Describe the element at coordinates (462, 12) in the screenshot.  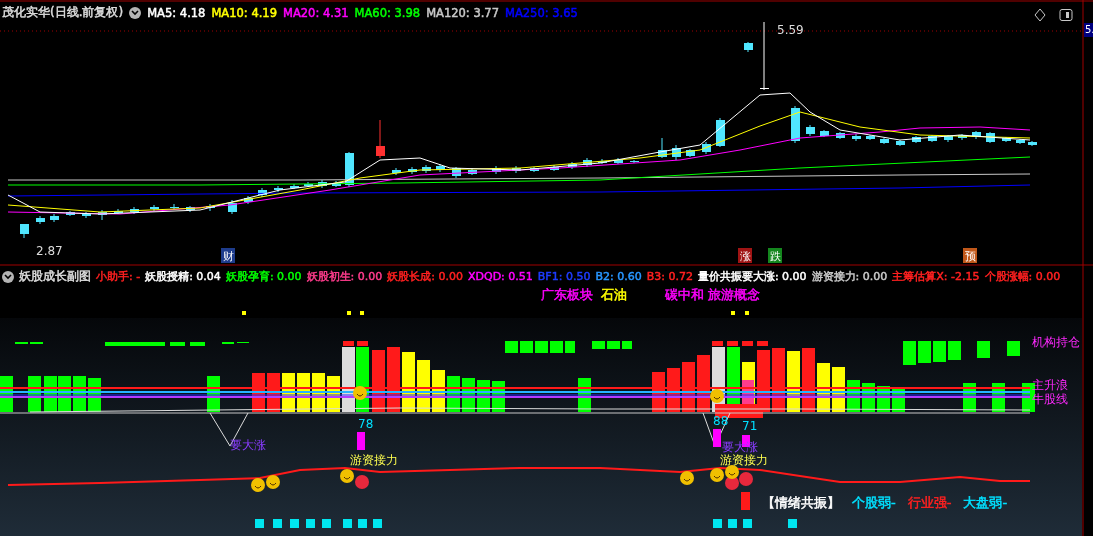
I see `moving-average-value: MA120: 3.77` at that location.